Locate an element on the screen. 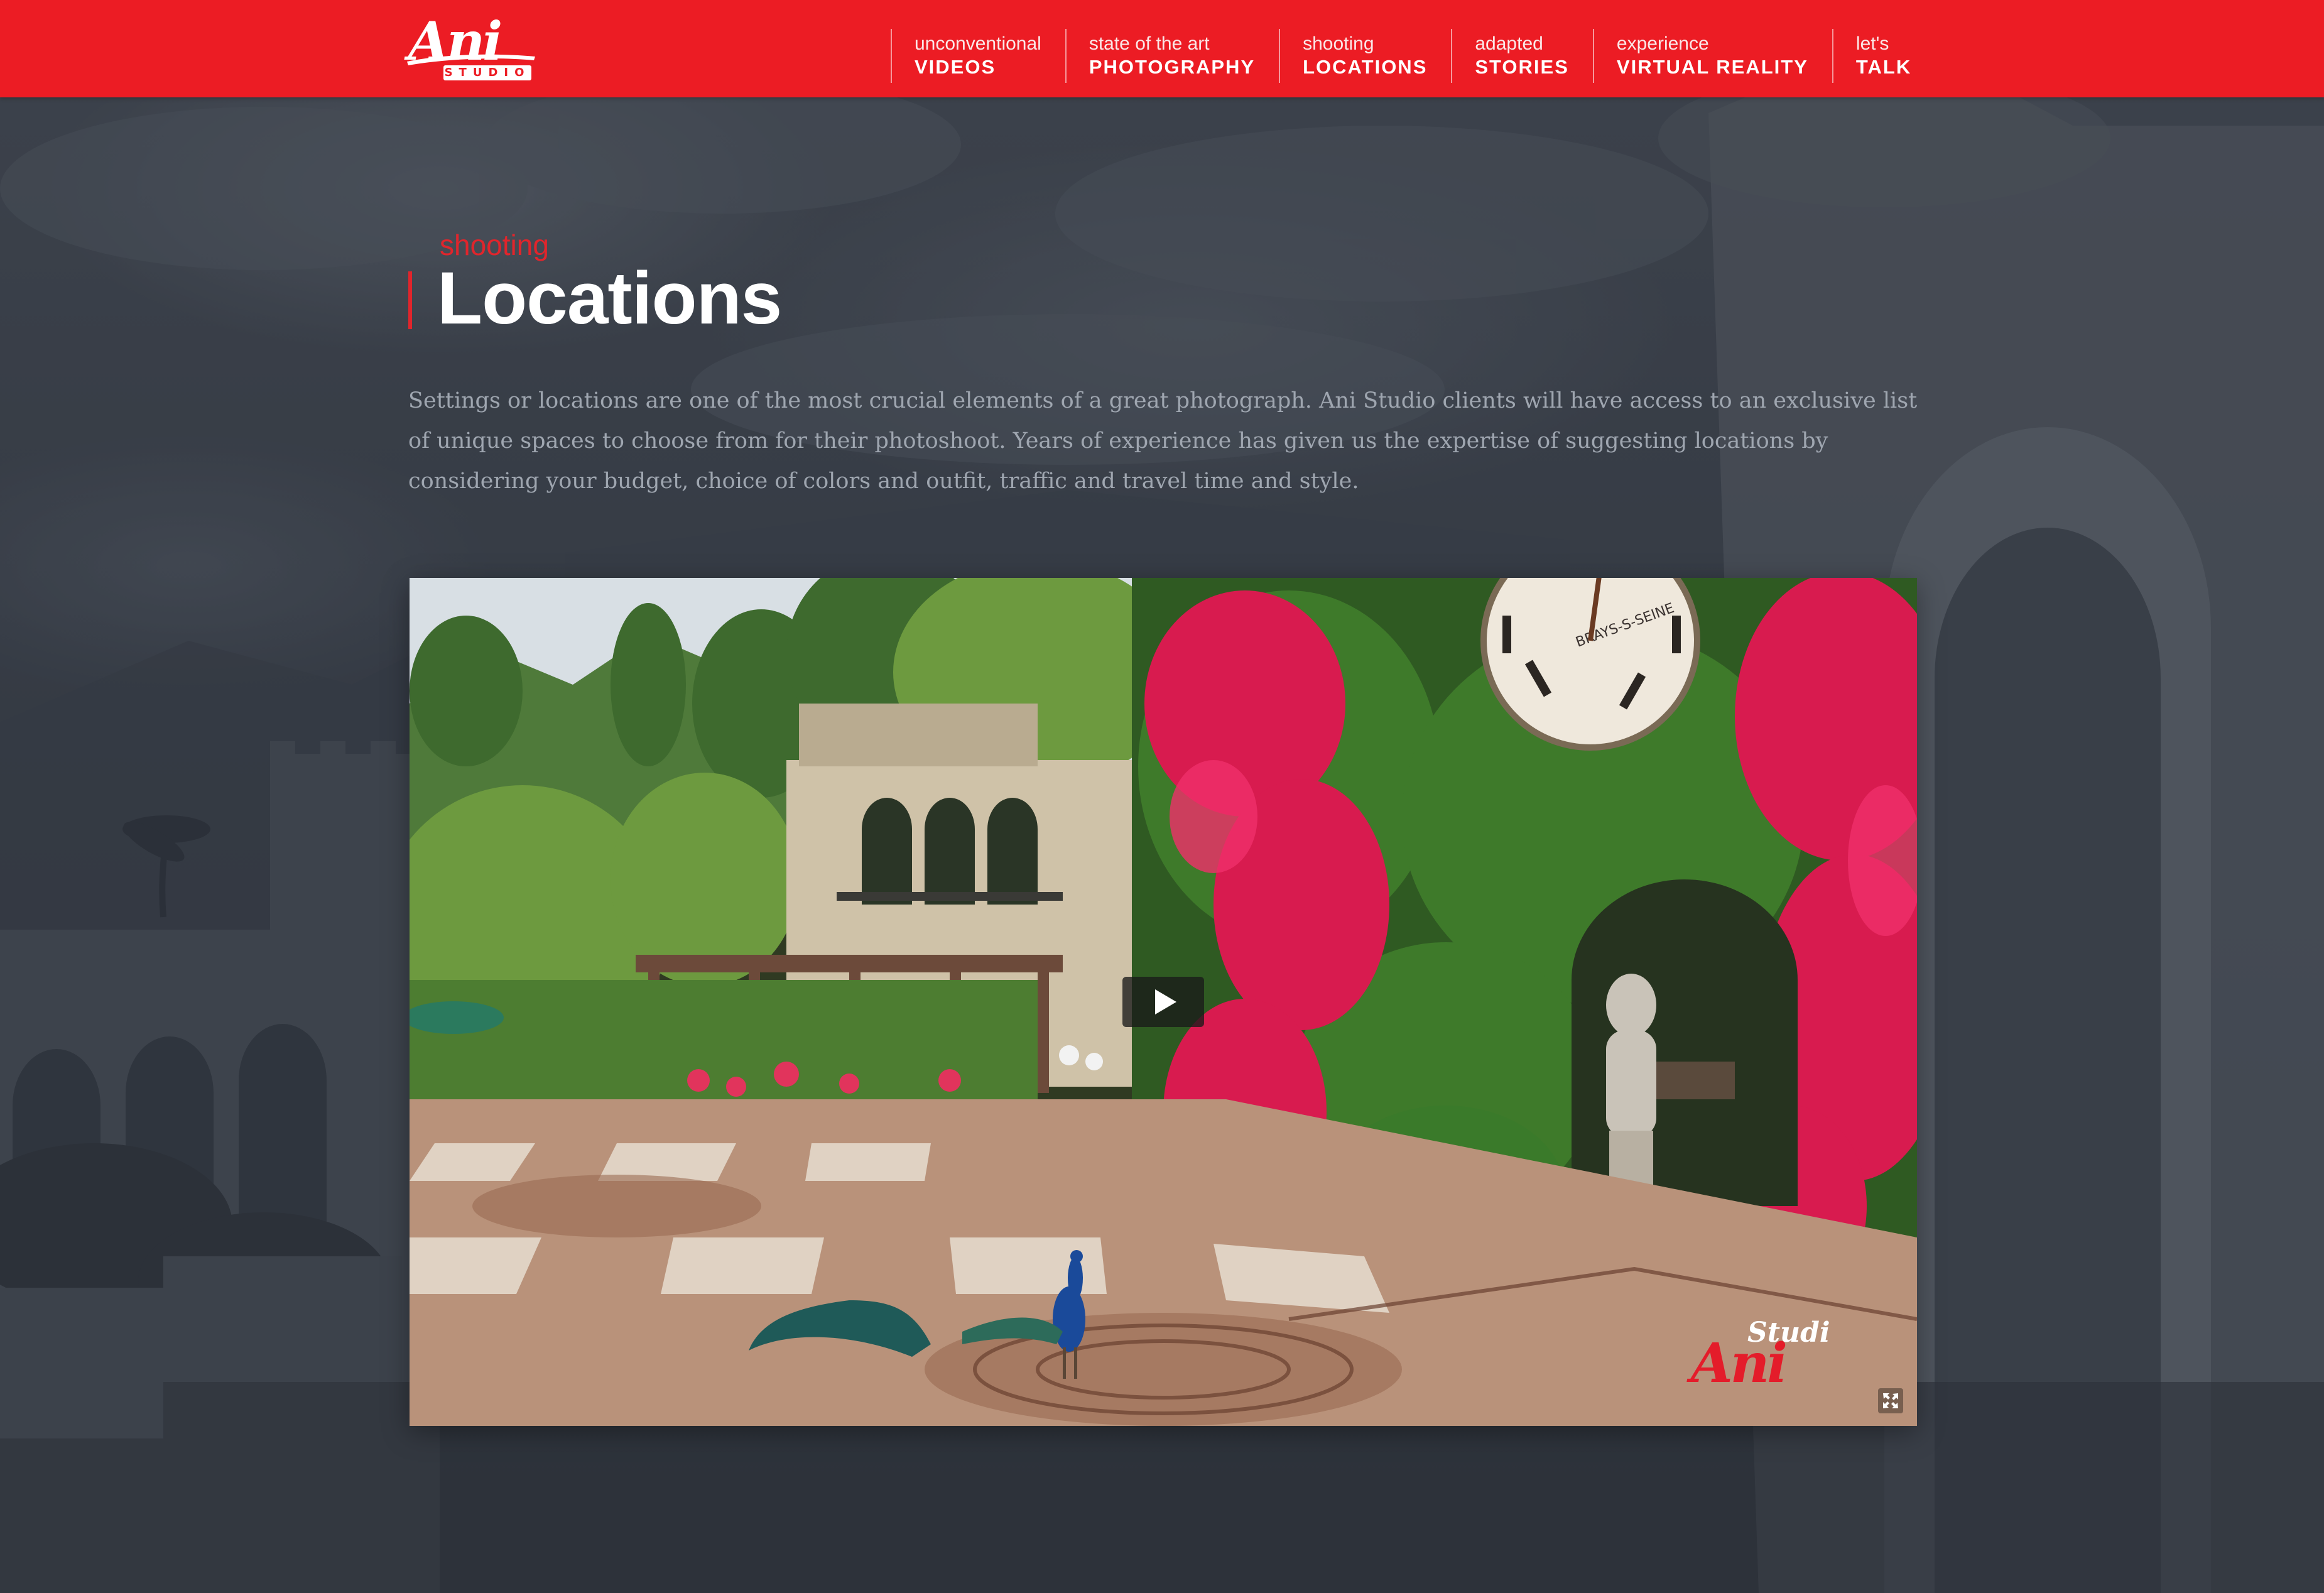 This screenshot has width=2324, height=1593. play-icon is located at coordinates (1165, 1001).